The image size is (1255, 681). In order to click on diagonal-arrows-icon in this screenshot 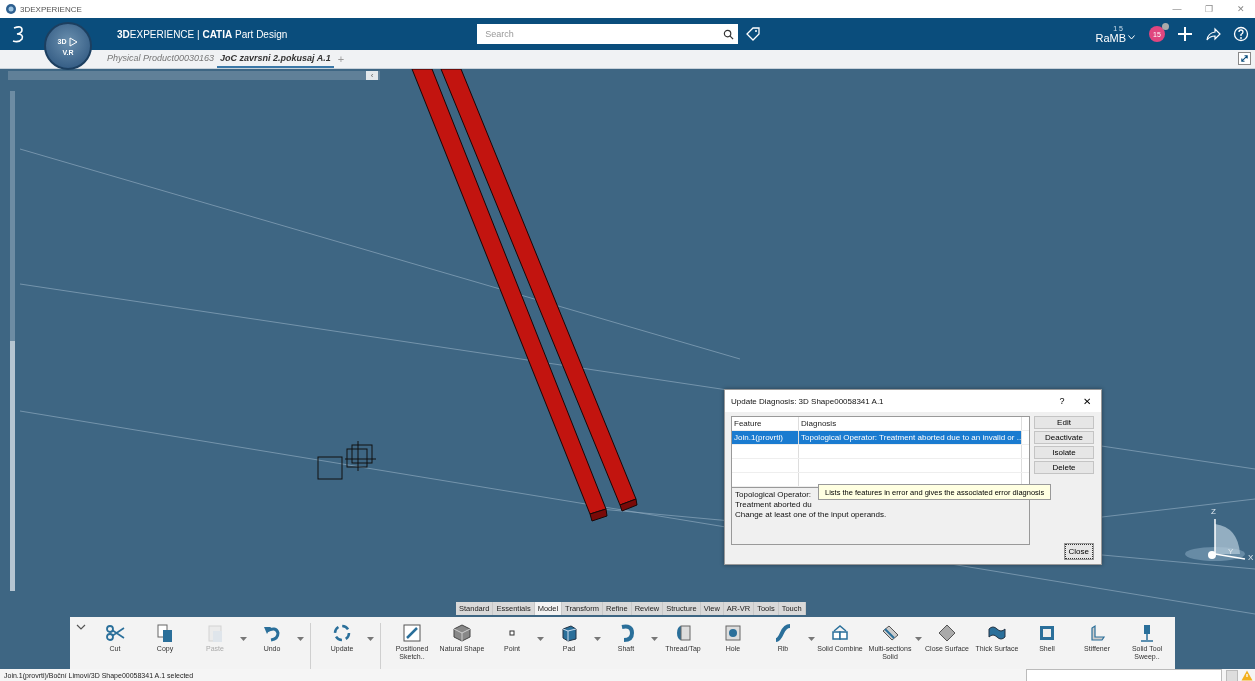, I will do `click(1244, 58)`.